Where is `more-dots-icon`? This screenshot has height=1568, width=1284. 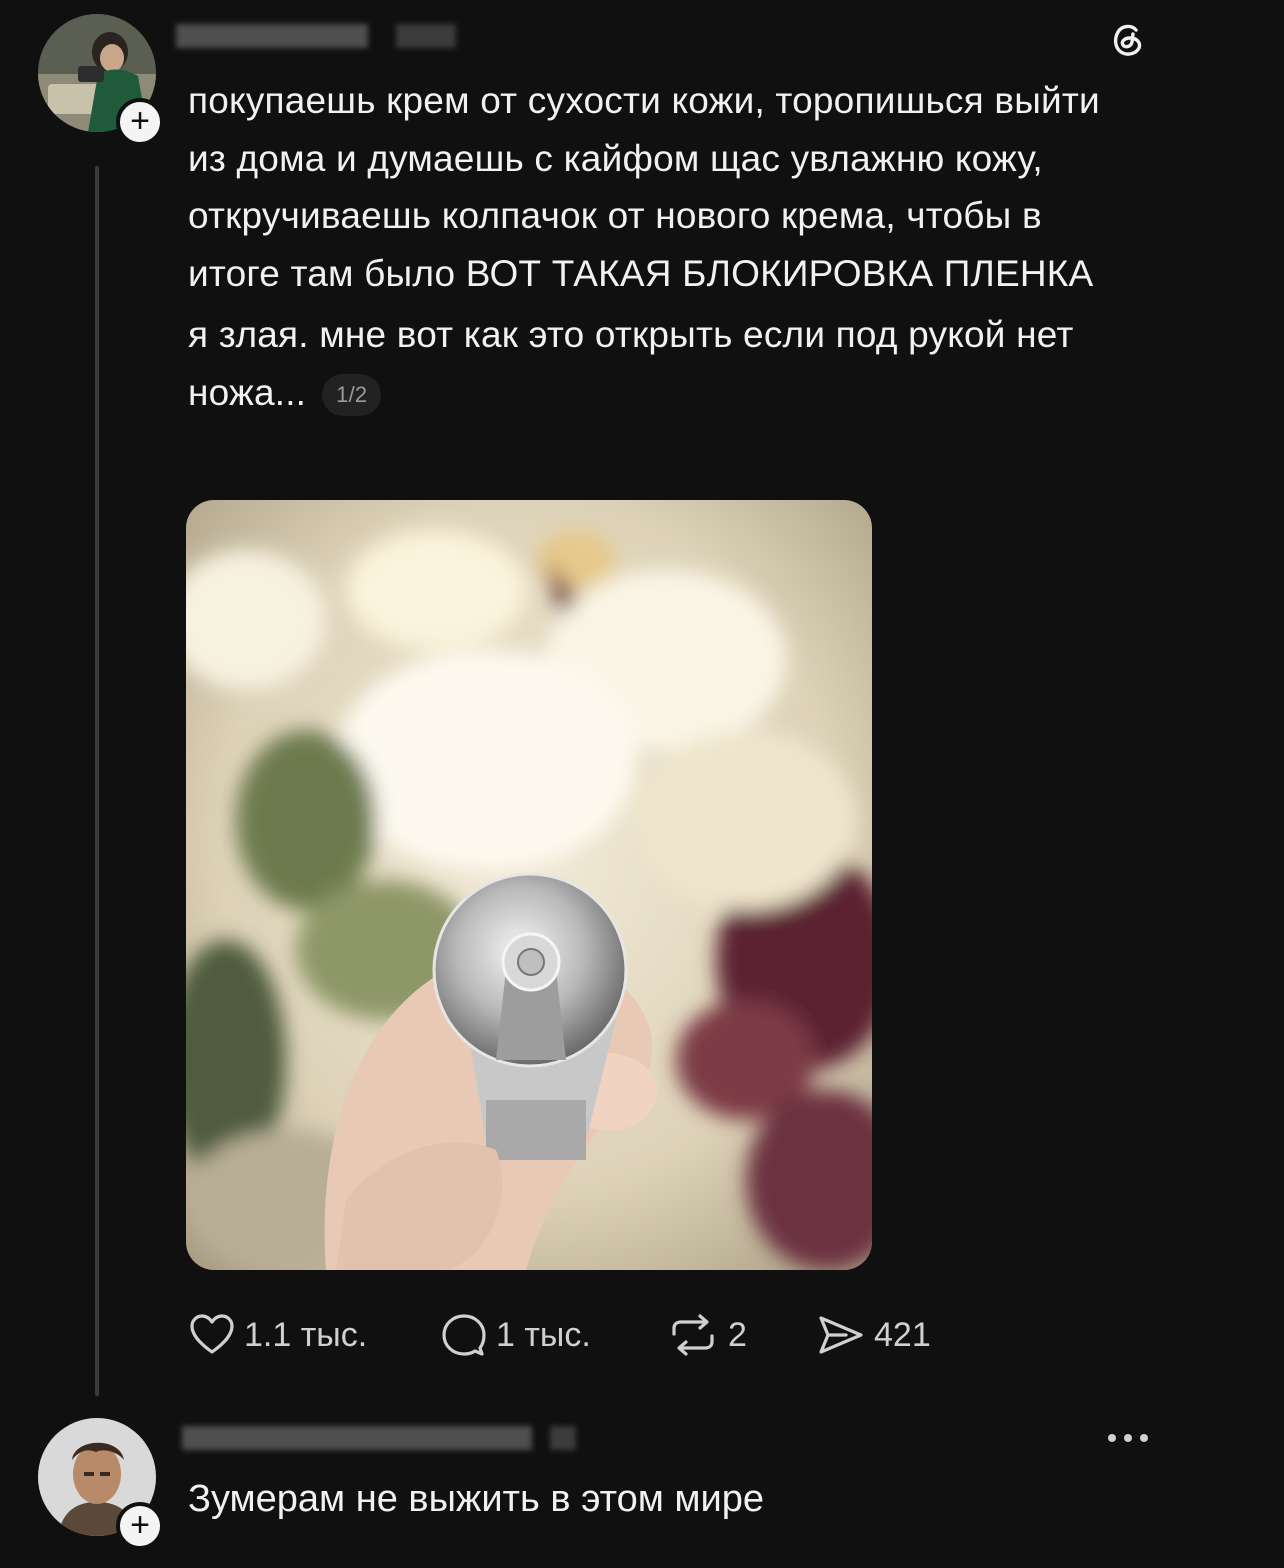
more-dots-icon is located at coordinates (1128, 1438).